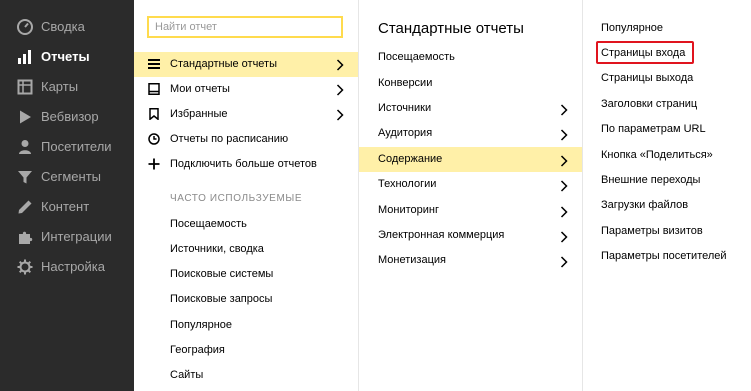 The width and height of the screenshot is (751, 391). What do you see at coordinates (60, 86) in the screenshot?
I see `sidebar-item-label: Карты` at bounding box center [60, 86].